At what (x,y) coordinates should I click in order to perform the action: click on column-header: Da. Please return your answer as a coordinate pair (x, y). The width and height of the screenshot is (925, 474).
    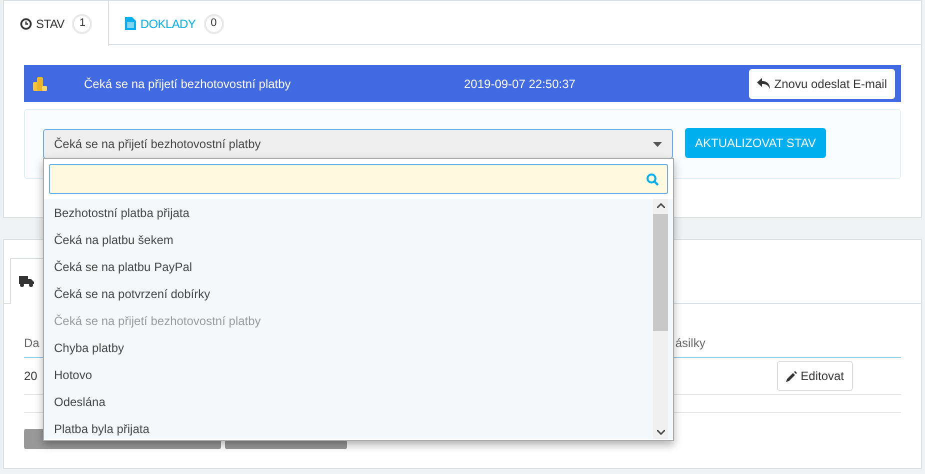
    Looking at the image, I should click on (32, 343).